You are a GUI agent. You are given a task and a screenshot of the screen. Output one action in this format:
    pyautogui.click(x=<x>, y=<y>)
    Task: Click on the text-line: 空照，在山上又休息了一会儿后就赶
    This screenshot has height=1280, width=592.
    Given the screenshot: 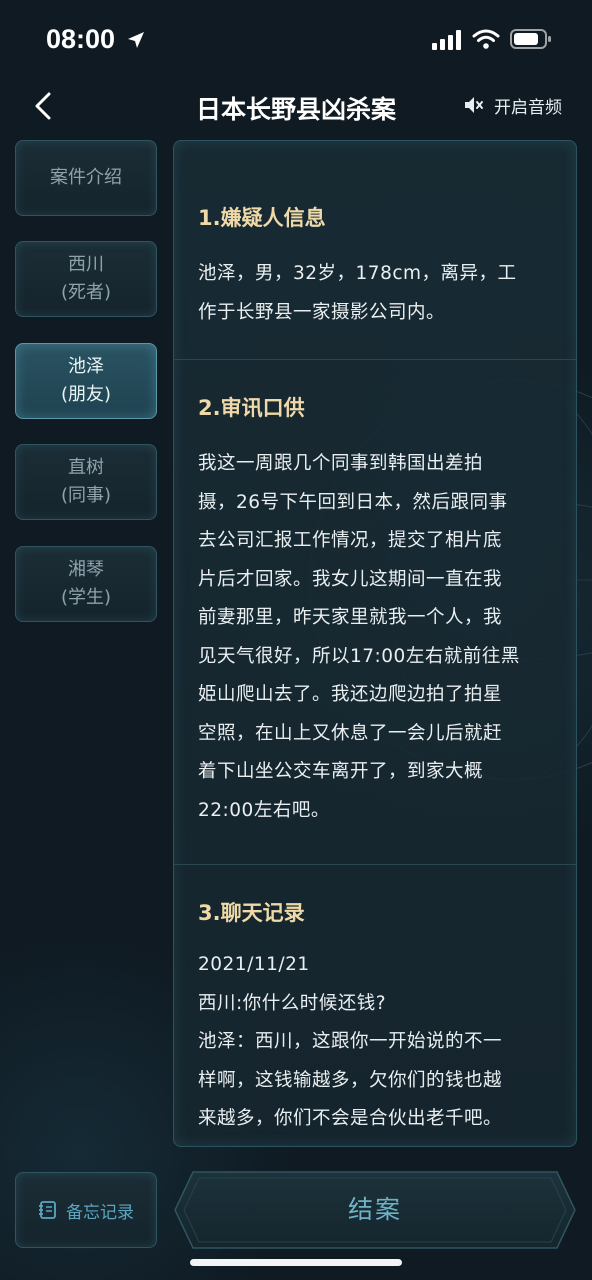 What is the action you would take?
    pyautogui.click(x=350, y=733)
    